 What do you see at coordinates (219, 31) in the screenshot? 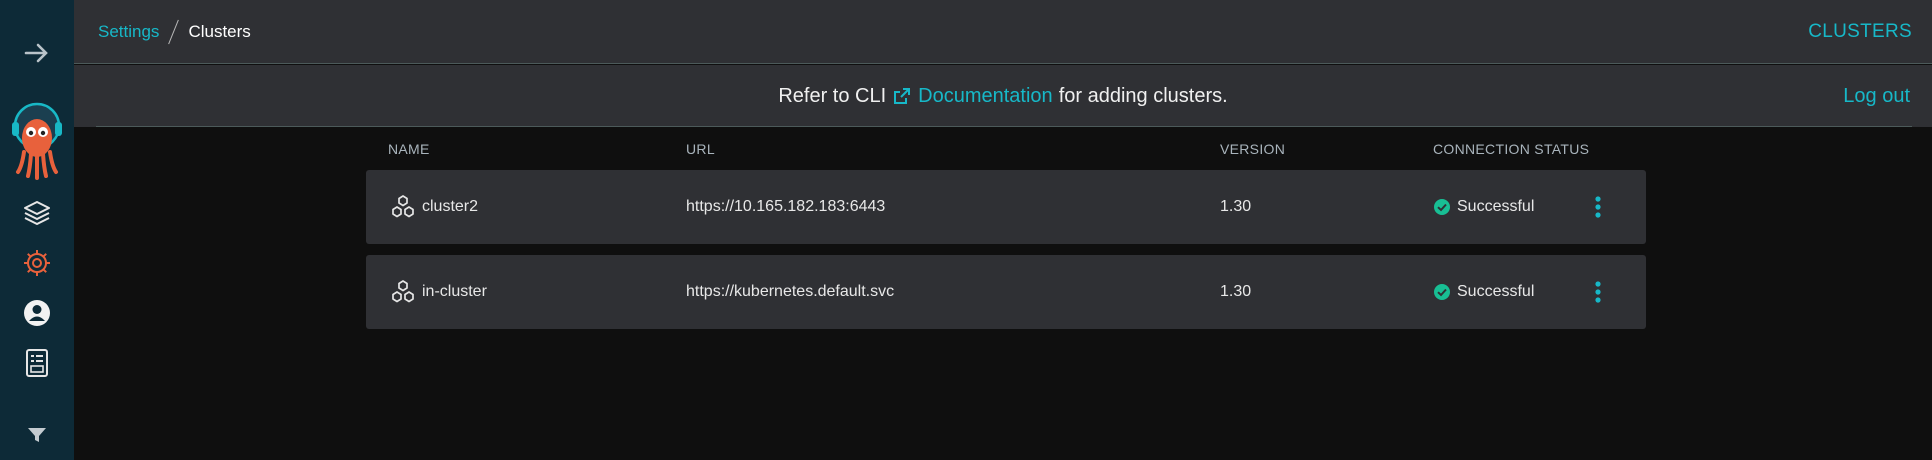
I see `breadcrumb-current: Clusters` at bounding box center [219, 31].